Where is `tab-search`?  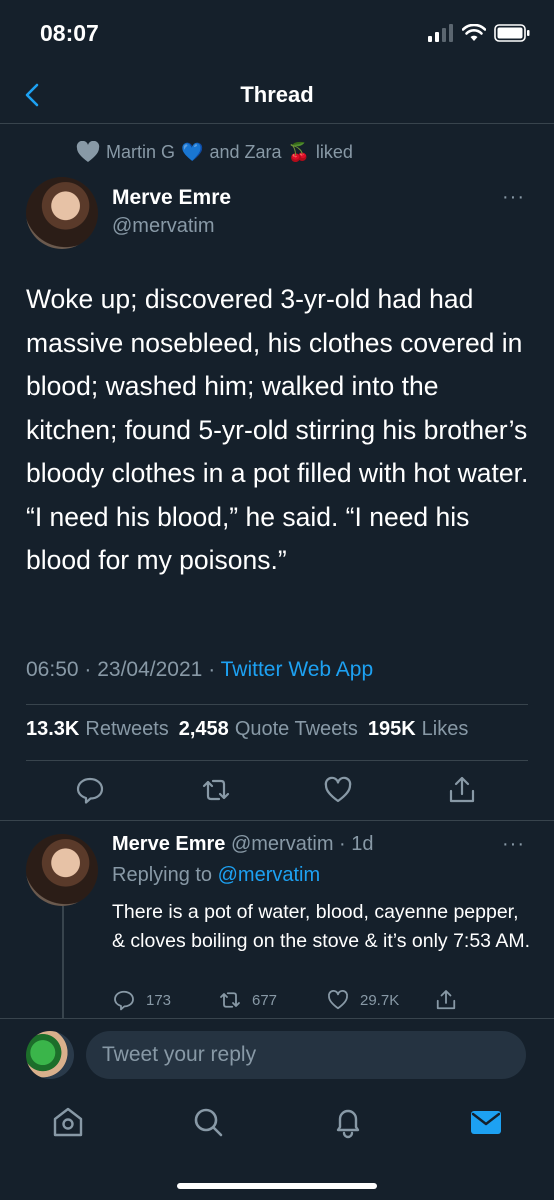
tab-search is located at coordinates (208, 1122).